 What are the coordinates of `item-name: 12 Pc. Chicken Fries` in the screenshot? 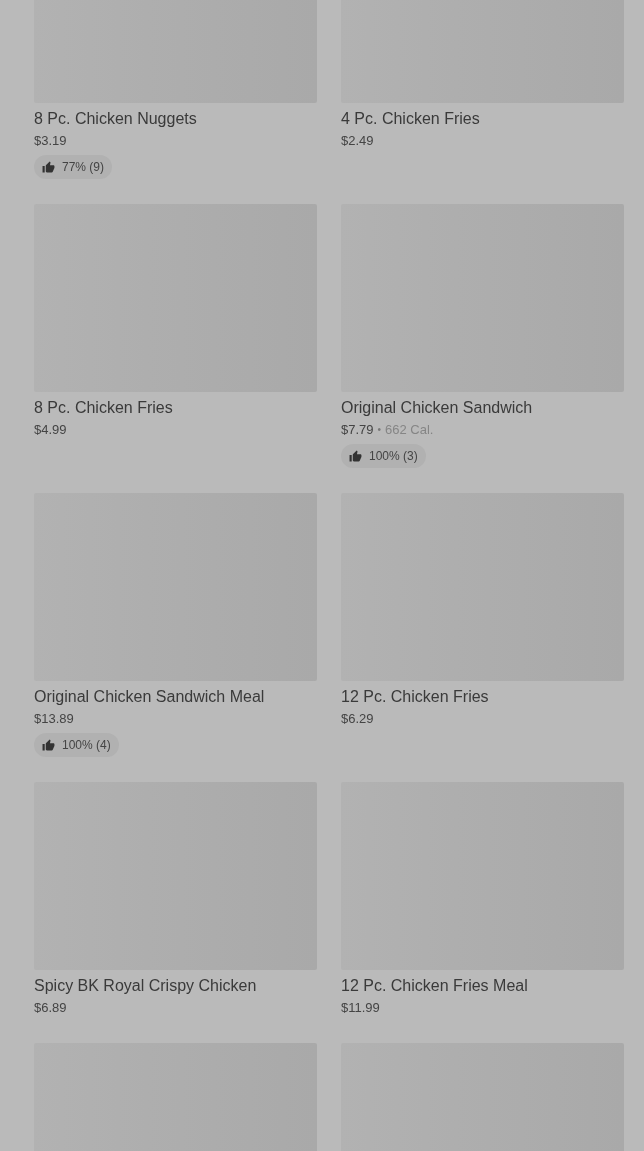 It's located at (415, 697).